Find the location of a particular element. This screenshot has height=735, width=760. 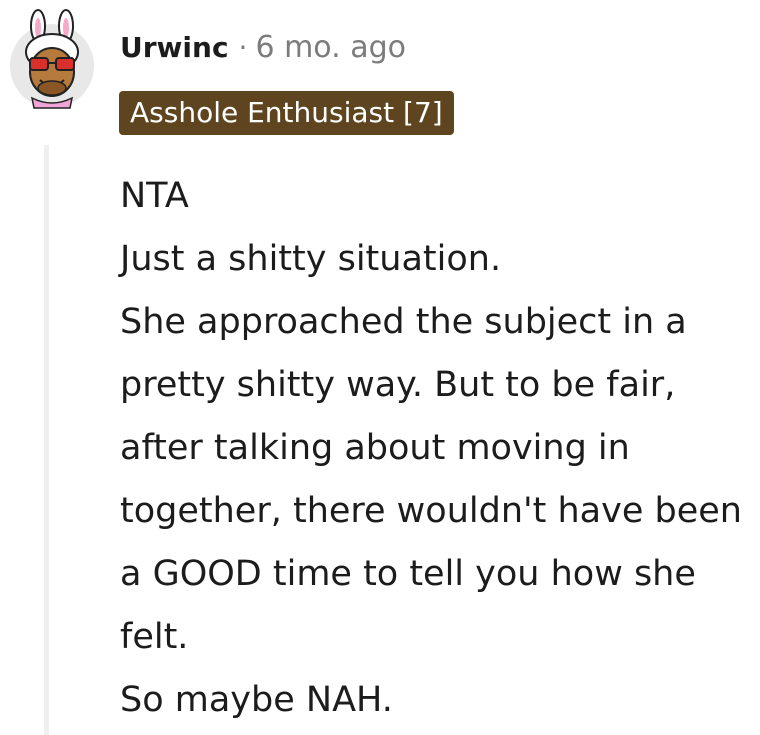

comment-header: Urwinc · 6 mo. ago is located at coordinates (263, 47).